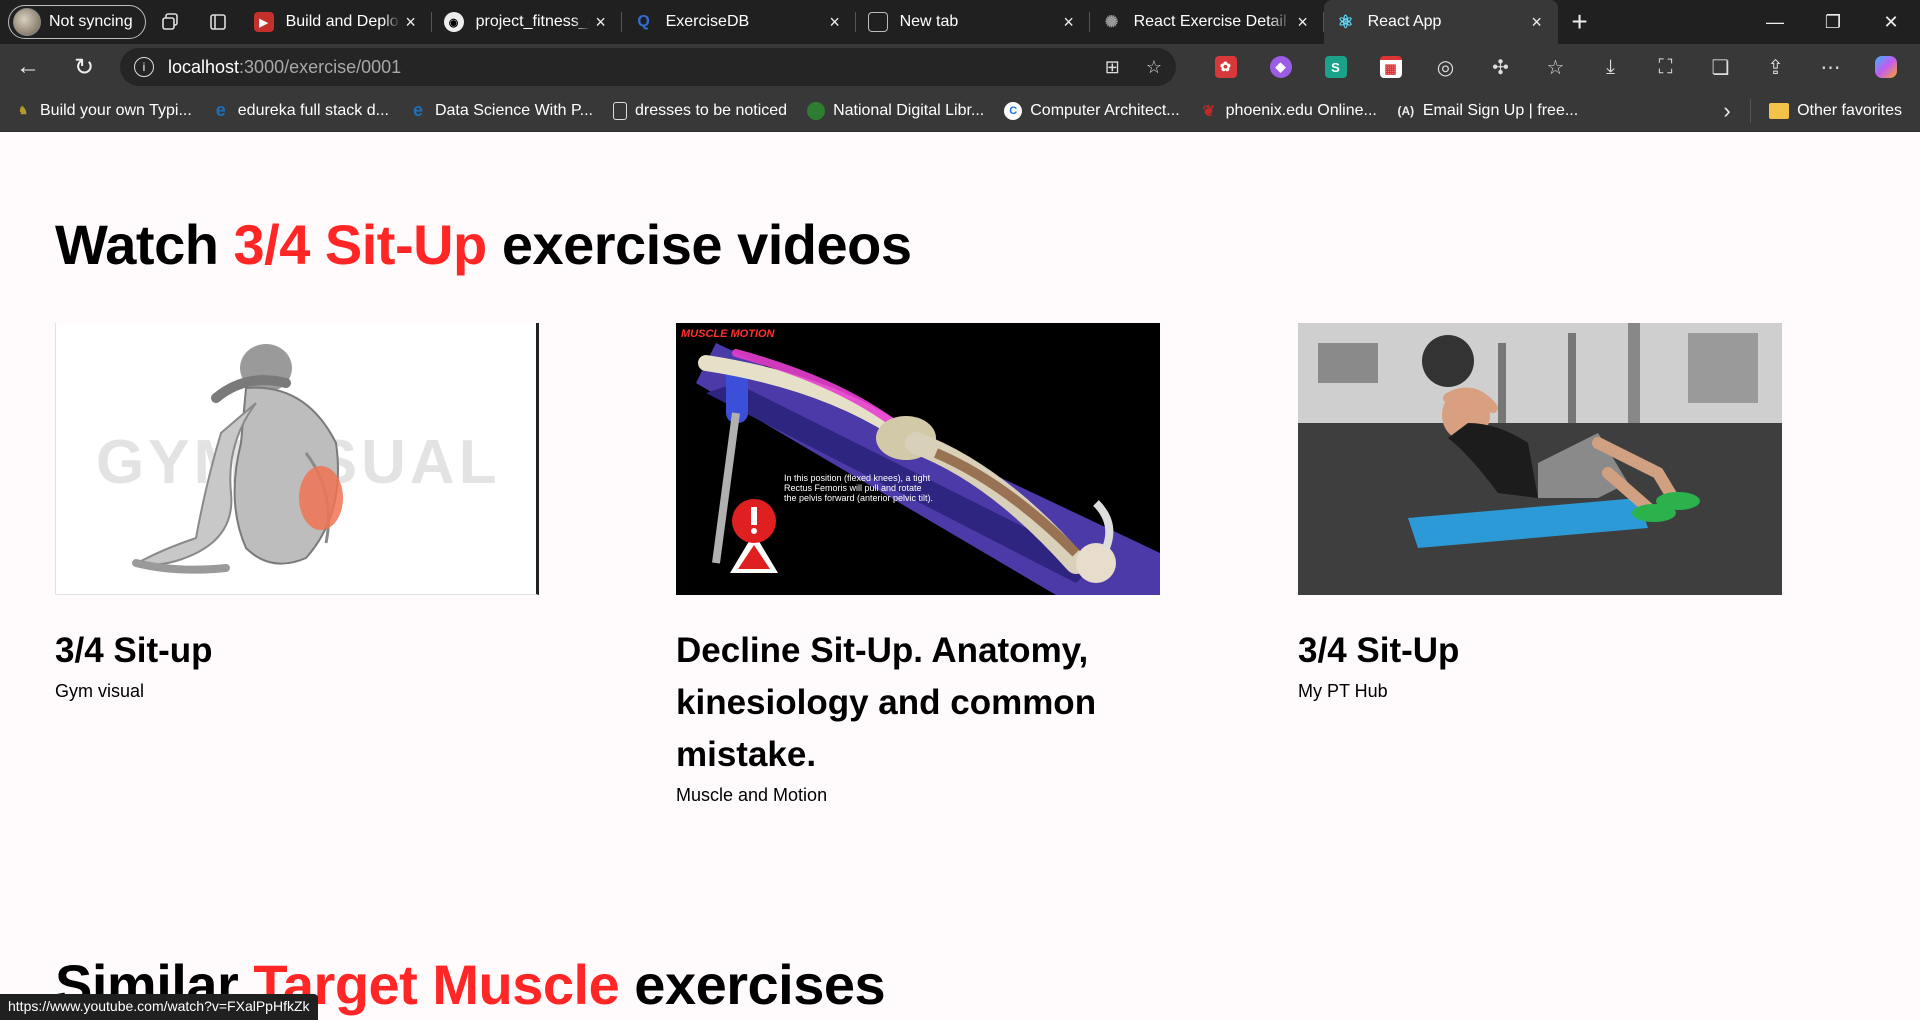 This screenshot has width=1920, height=1020. I want to click on downloads-icon: ⤓, so click(1610, 67).